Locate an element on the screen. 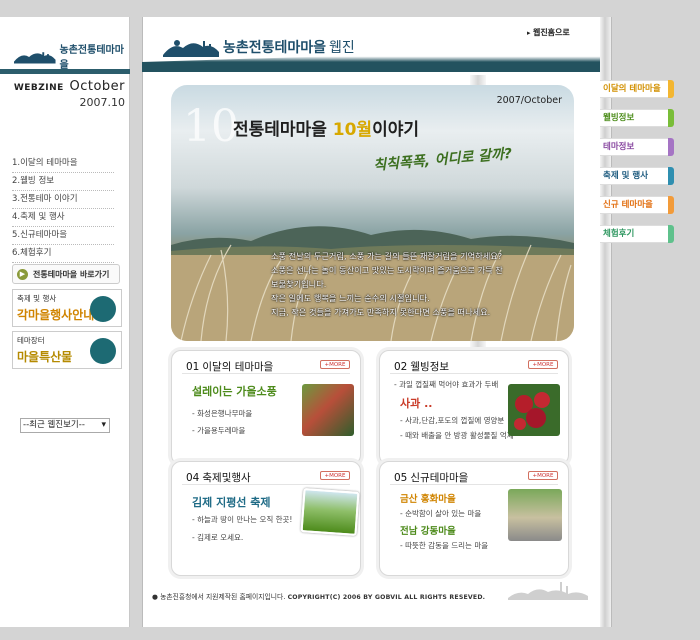 The height and width of the screenshot is (640, 700). card-title: 04 축제및행사 is located at coordinates (218, 478).